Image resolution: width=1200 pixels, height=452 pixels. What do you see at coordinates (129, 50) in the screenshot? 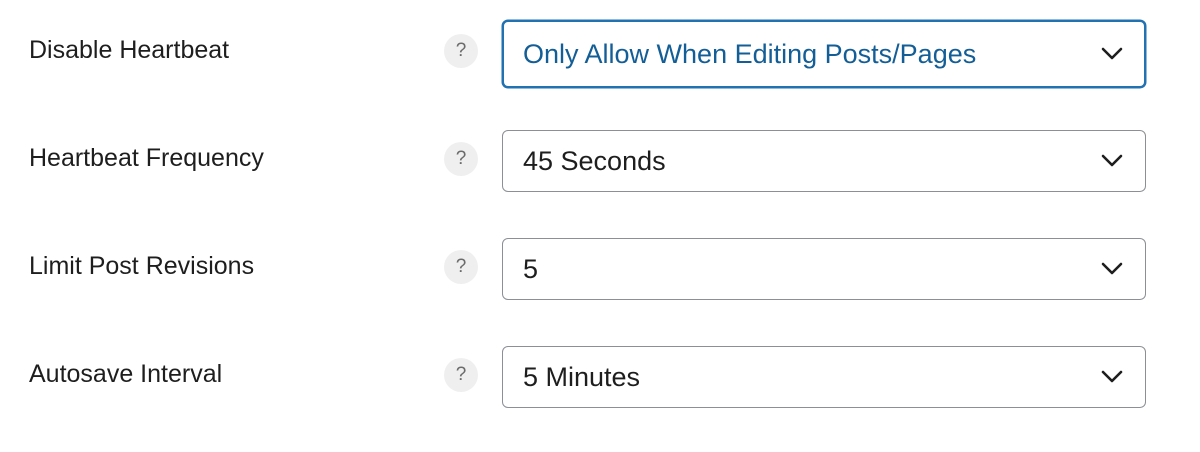
I see `disable-heartbeat-label: Disable Heartbeat` at bounding box center [129, 50].